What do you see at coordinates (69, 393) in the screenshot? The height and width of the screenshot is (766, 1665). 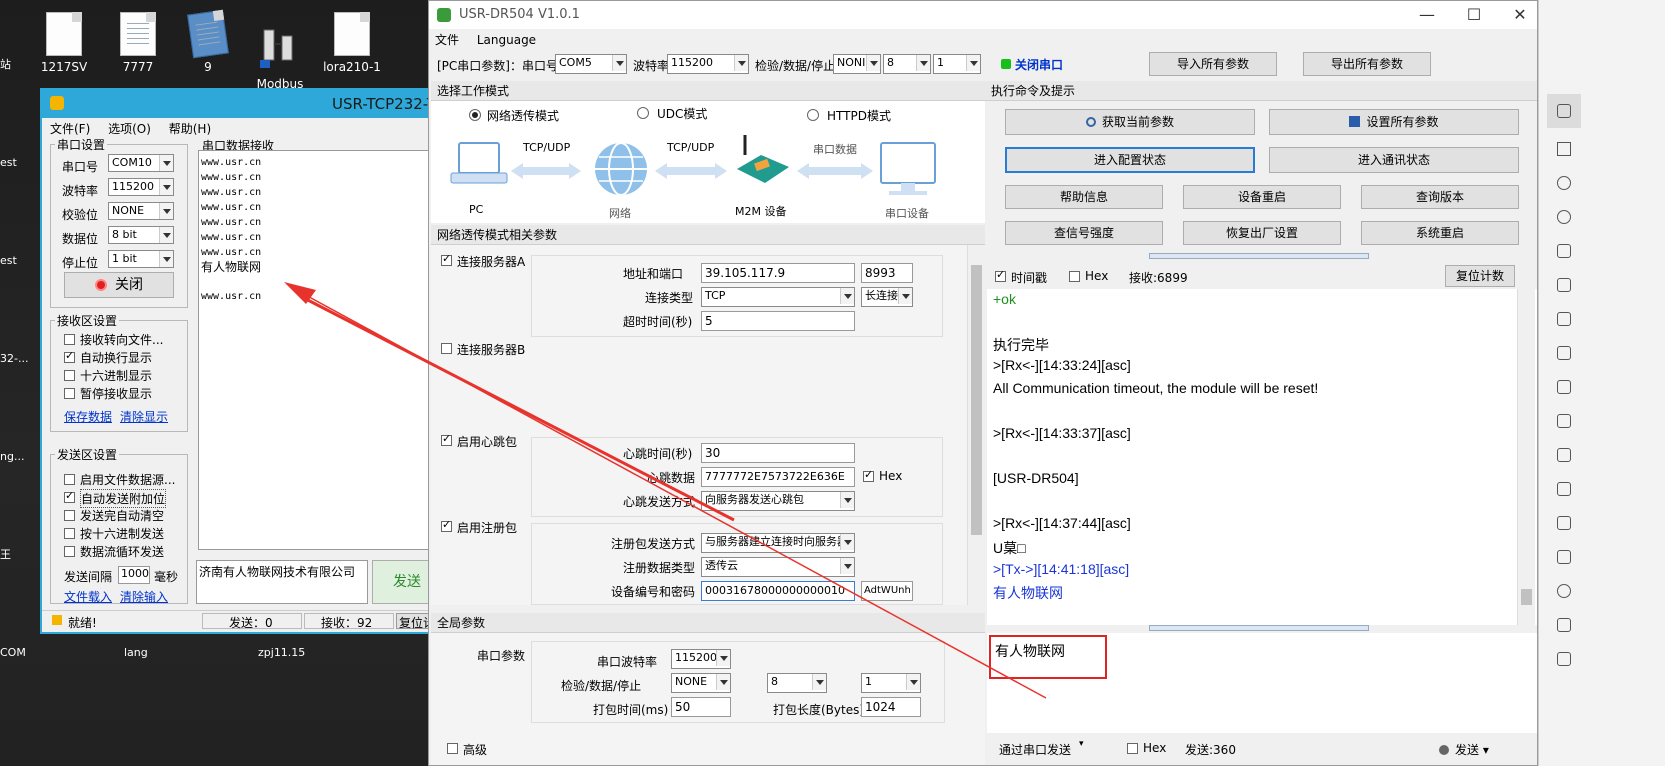 I see `pause-display-checkbox` at bounding box center [69, 393].